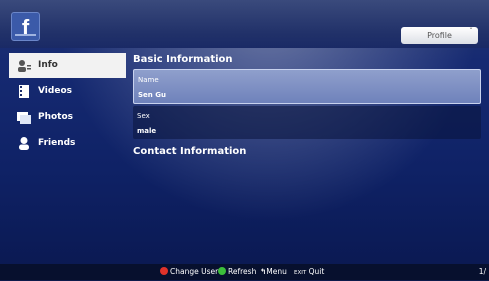 This screenshot has height=281, width=489. What do you see at coordinates (307, 86) in the screenshot?
I see `name-field: Name Sen Gu` at bounding box center [307, 86].